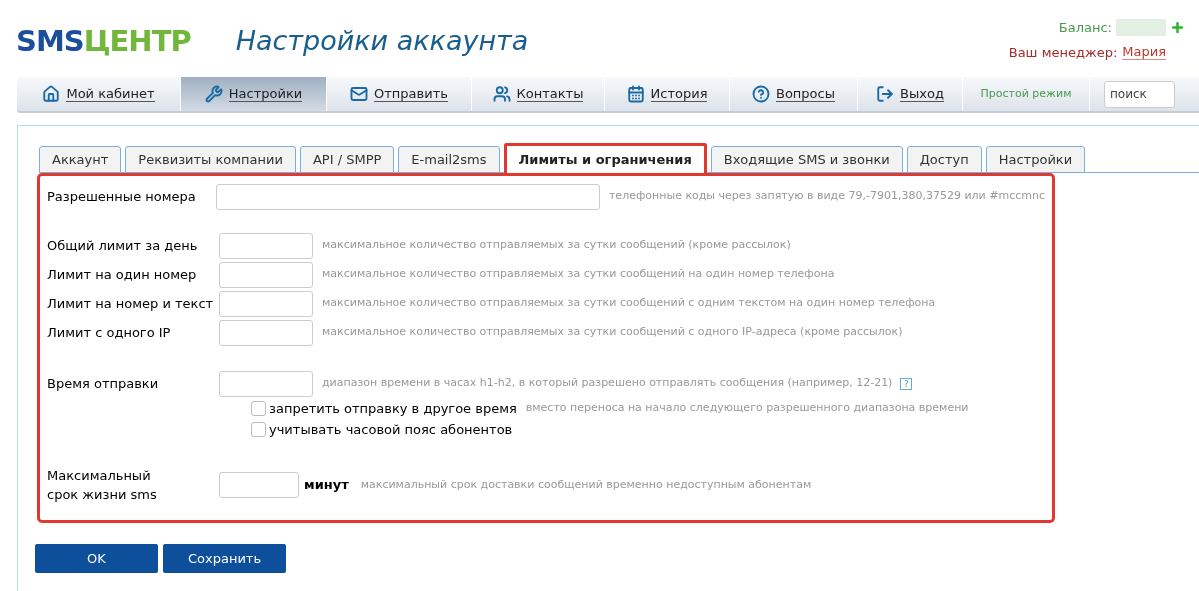 The image size is (1199, 591). What do you see at coordinates (1063, 52) in the screenshot?
I see `manager-label: Ваш менеджер:` at bounding box center [1063, 52].